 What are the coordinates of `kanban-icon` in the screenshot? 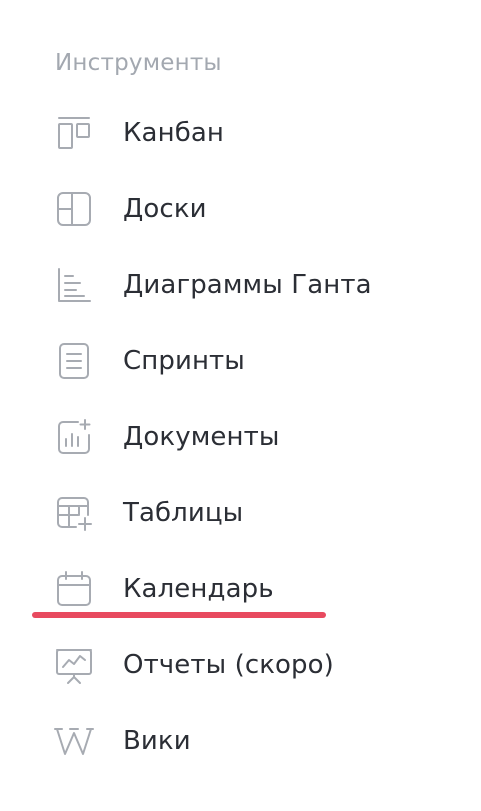 It's located at (74, 133).